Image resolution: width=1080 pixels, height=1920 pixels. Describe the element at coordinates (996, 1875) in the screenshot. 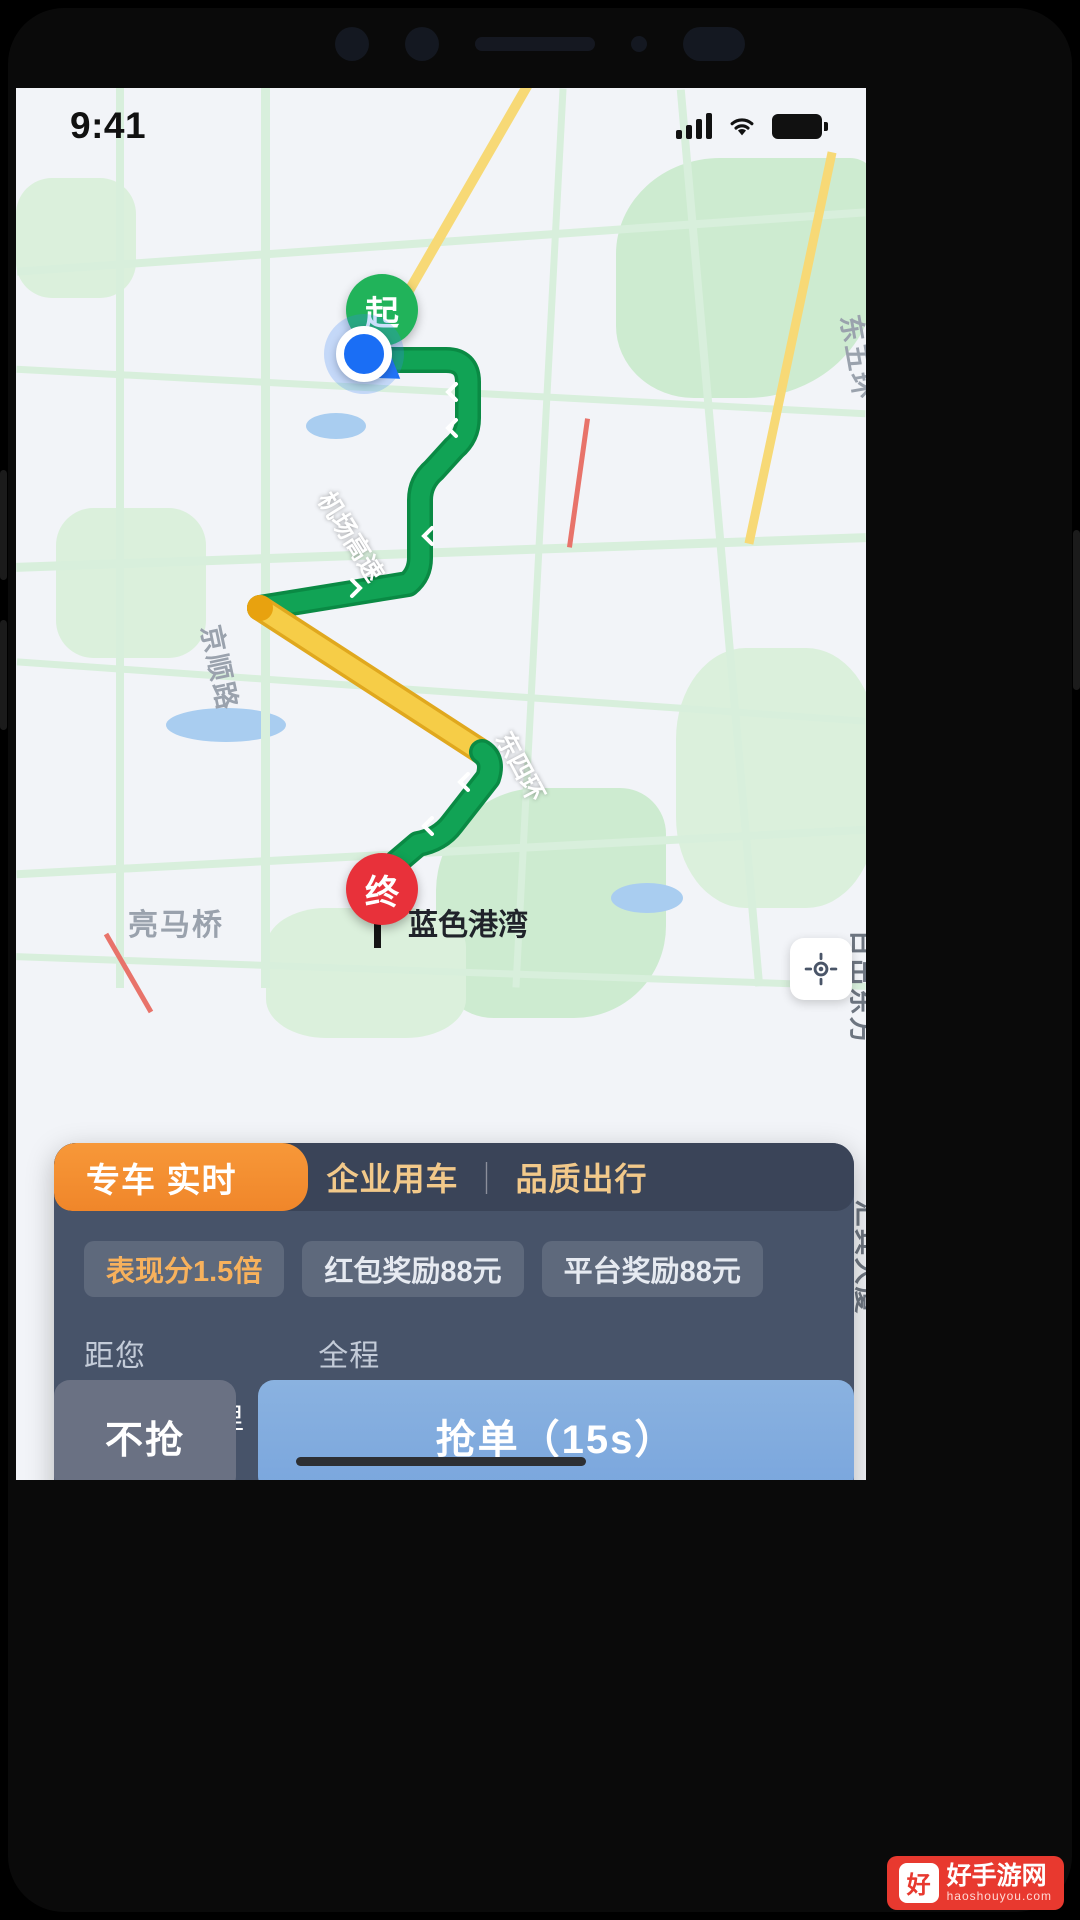

I see `watermark-title: 好手游网` at that location.